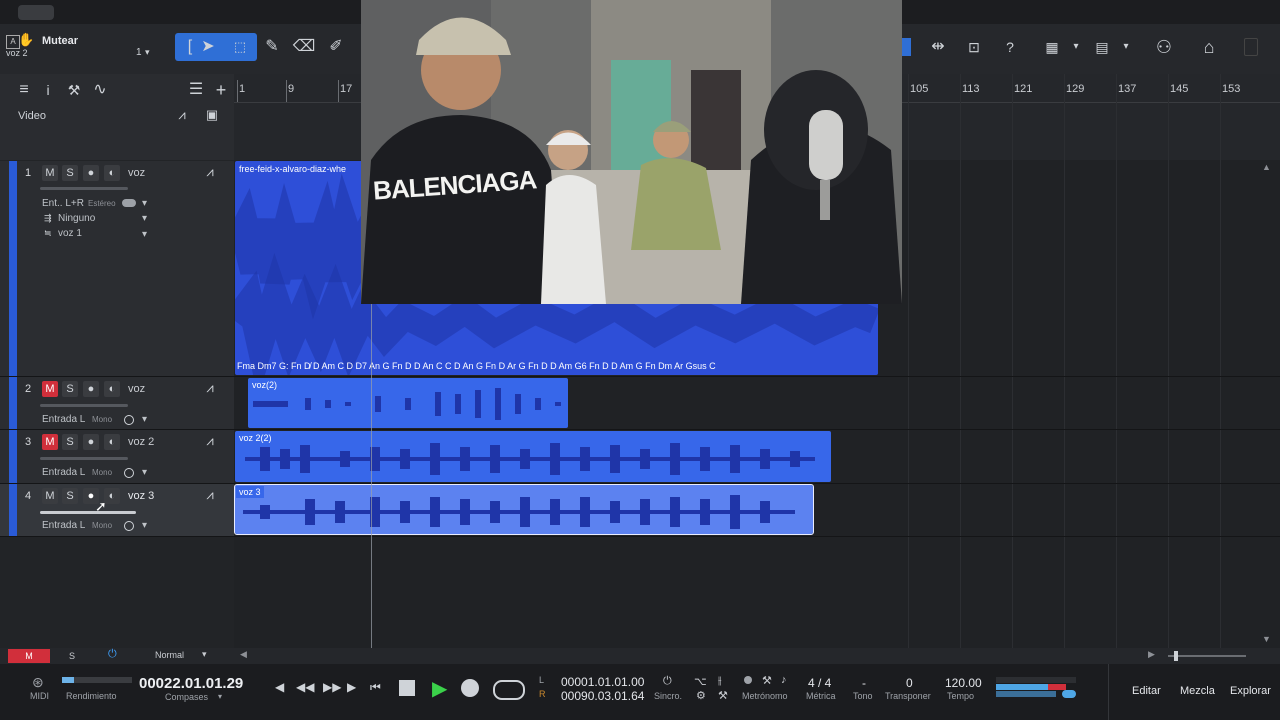 Image resolution: width=1280 pixels, height=720 pixels. What do you see at coordinates (36, 12) in the screenshot?
I see `window-button` at bounding box center [36, 12].